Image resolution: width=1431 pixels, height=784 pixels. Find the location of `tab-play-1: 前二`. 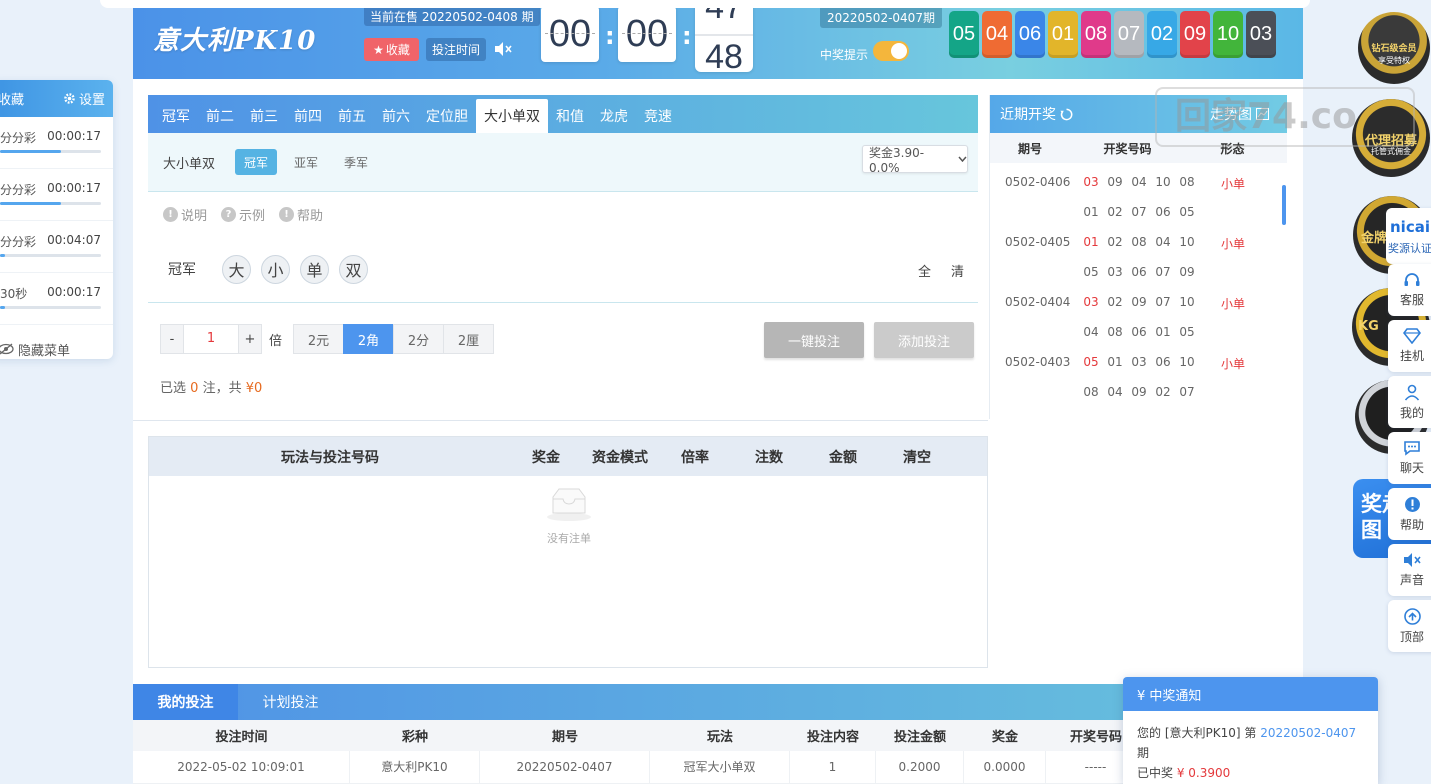

tab-play-1: 前二 is located at coordinates (220, 116).